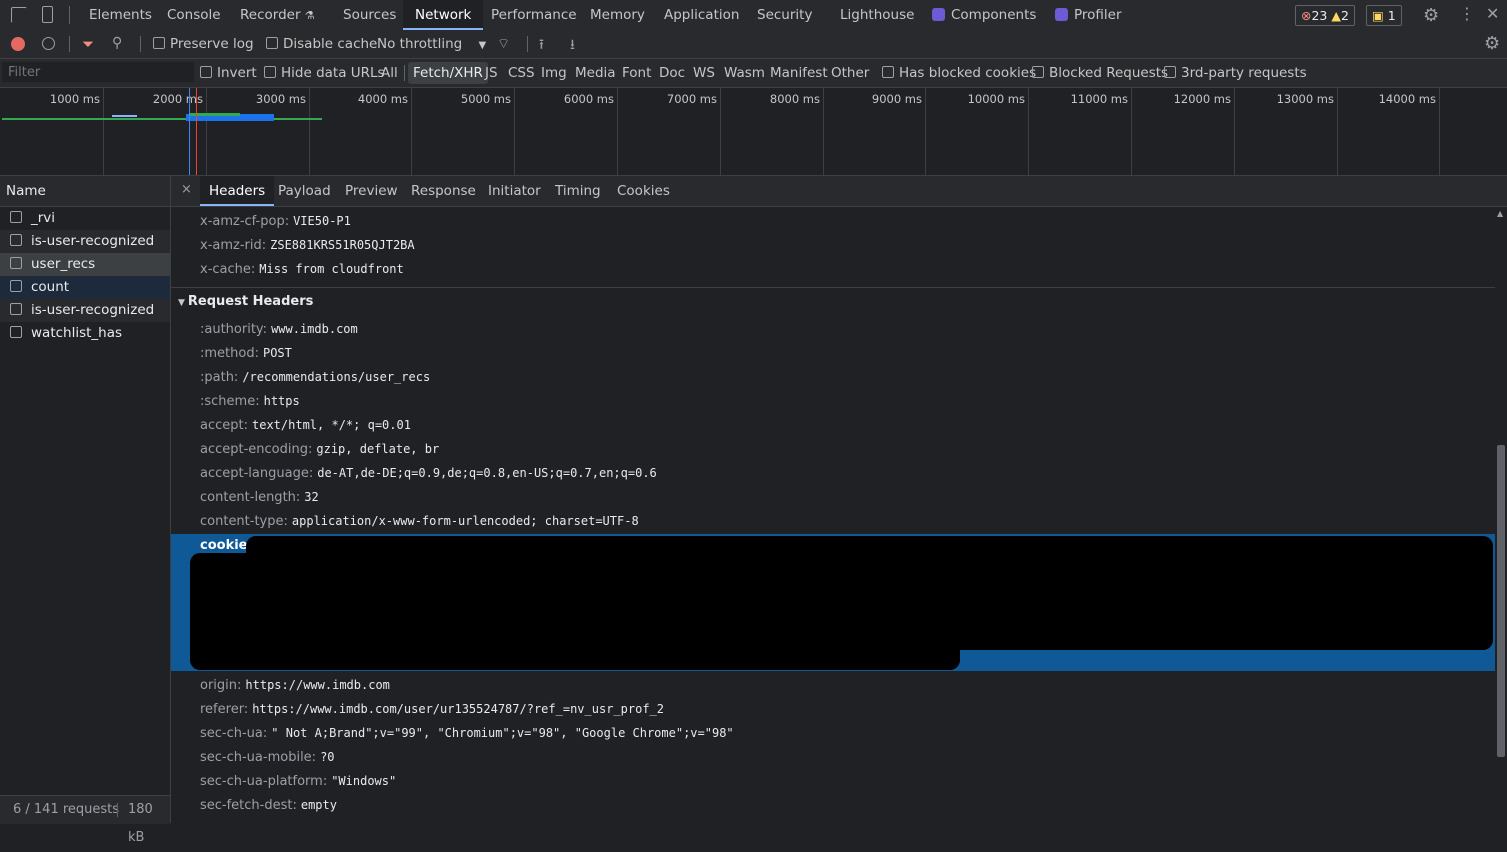 The width and height of the screenshot is (1507, 852). I want to click on react-icon, so click(938, 14).